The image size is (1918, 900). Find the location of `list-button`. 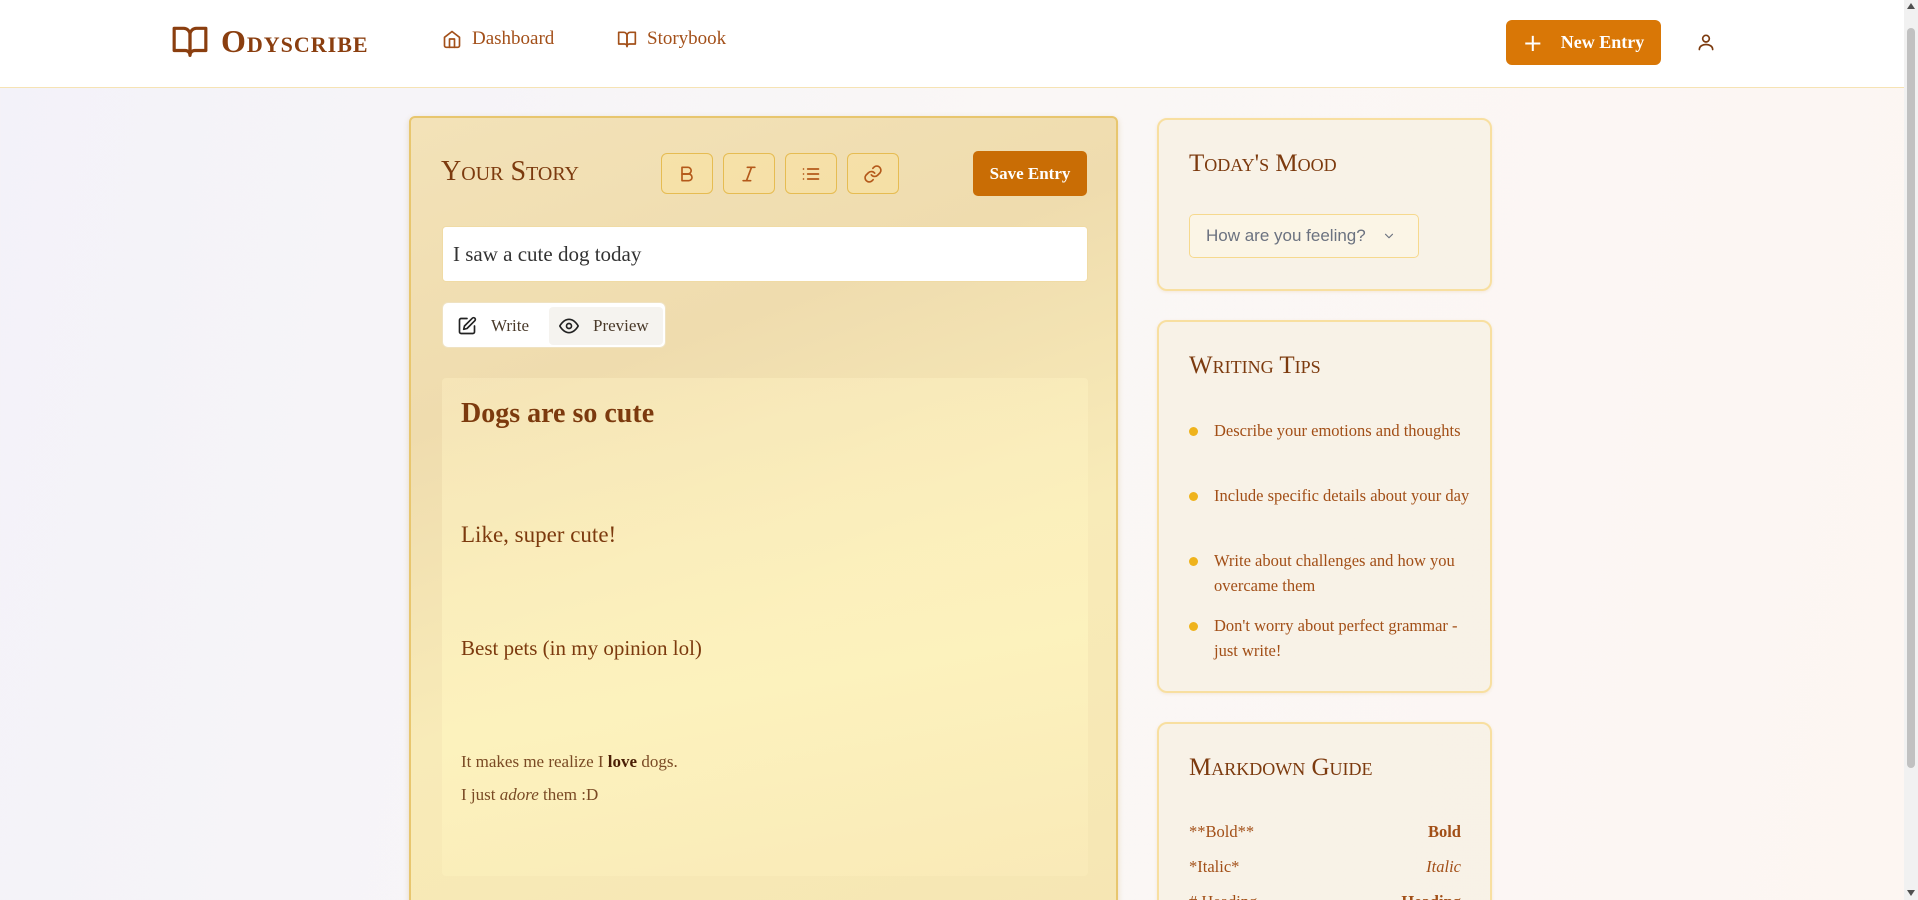

list-button is located at coordinates (811, 173).